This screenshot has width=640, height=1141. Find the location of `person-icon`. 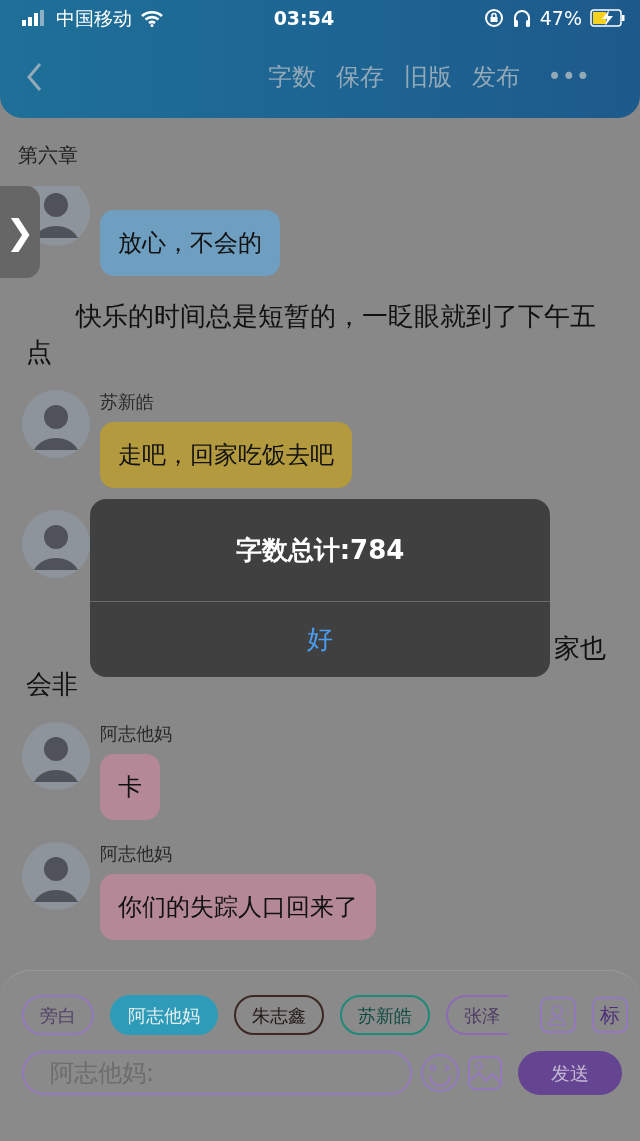

person-icon is located at coordinates (558, 1015).